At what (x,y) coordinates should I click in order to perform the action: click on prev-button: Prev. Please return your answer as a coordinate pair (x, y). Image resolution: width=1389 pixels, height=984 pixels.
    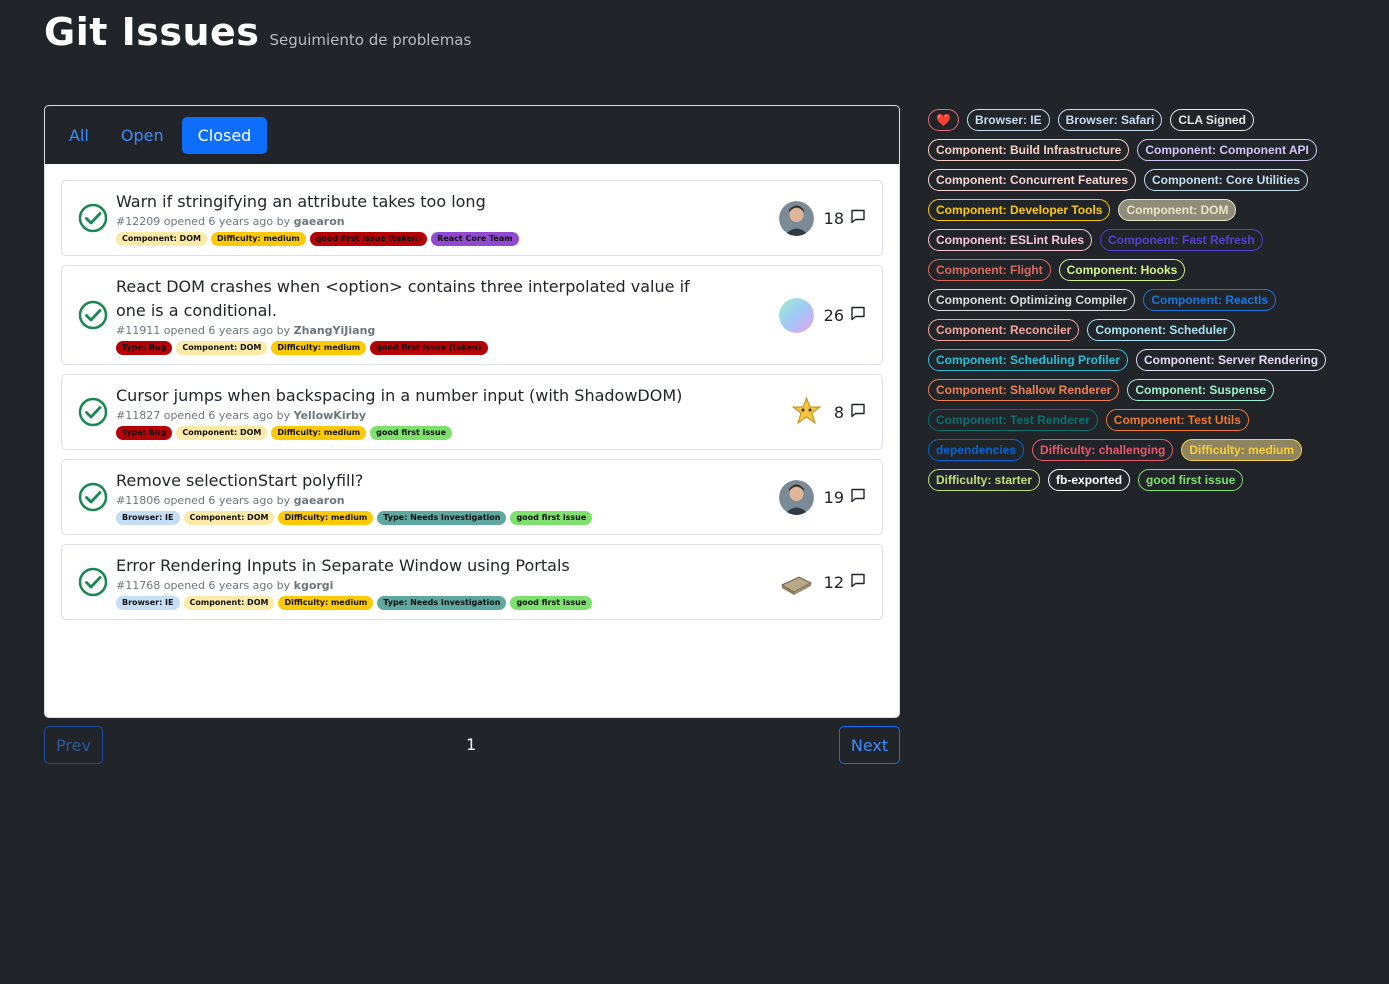
    Looking at the image, I should click on (73, 745).